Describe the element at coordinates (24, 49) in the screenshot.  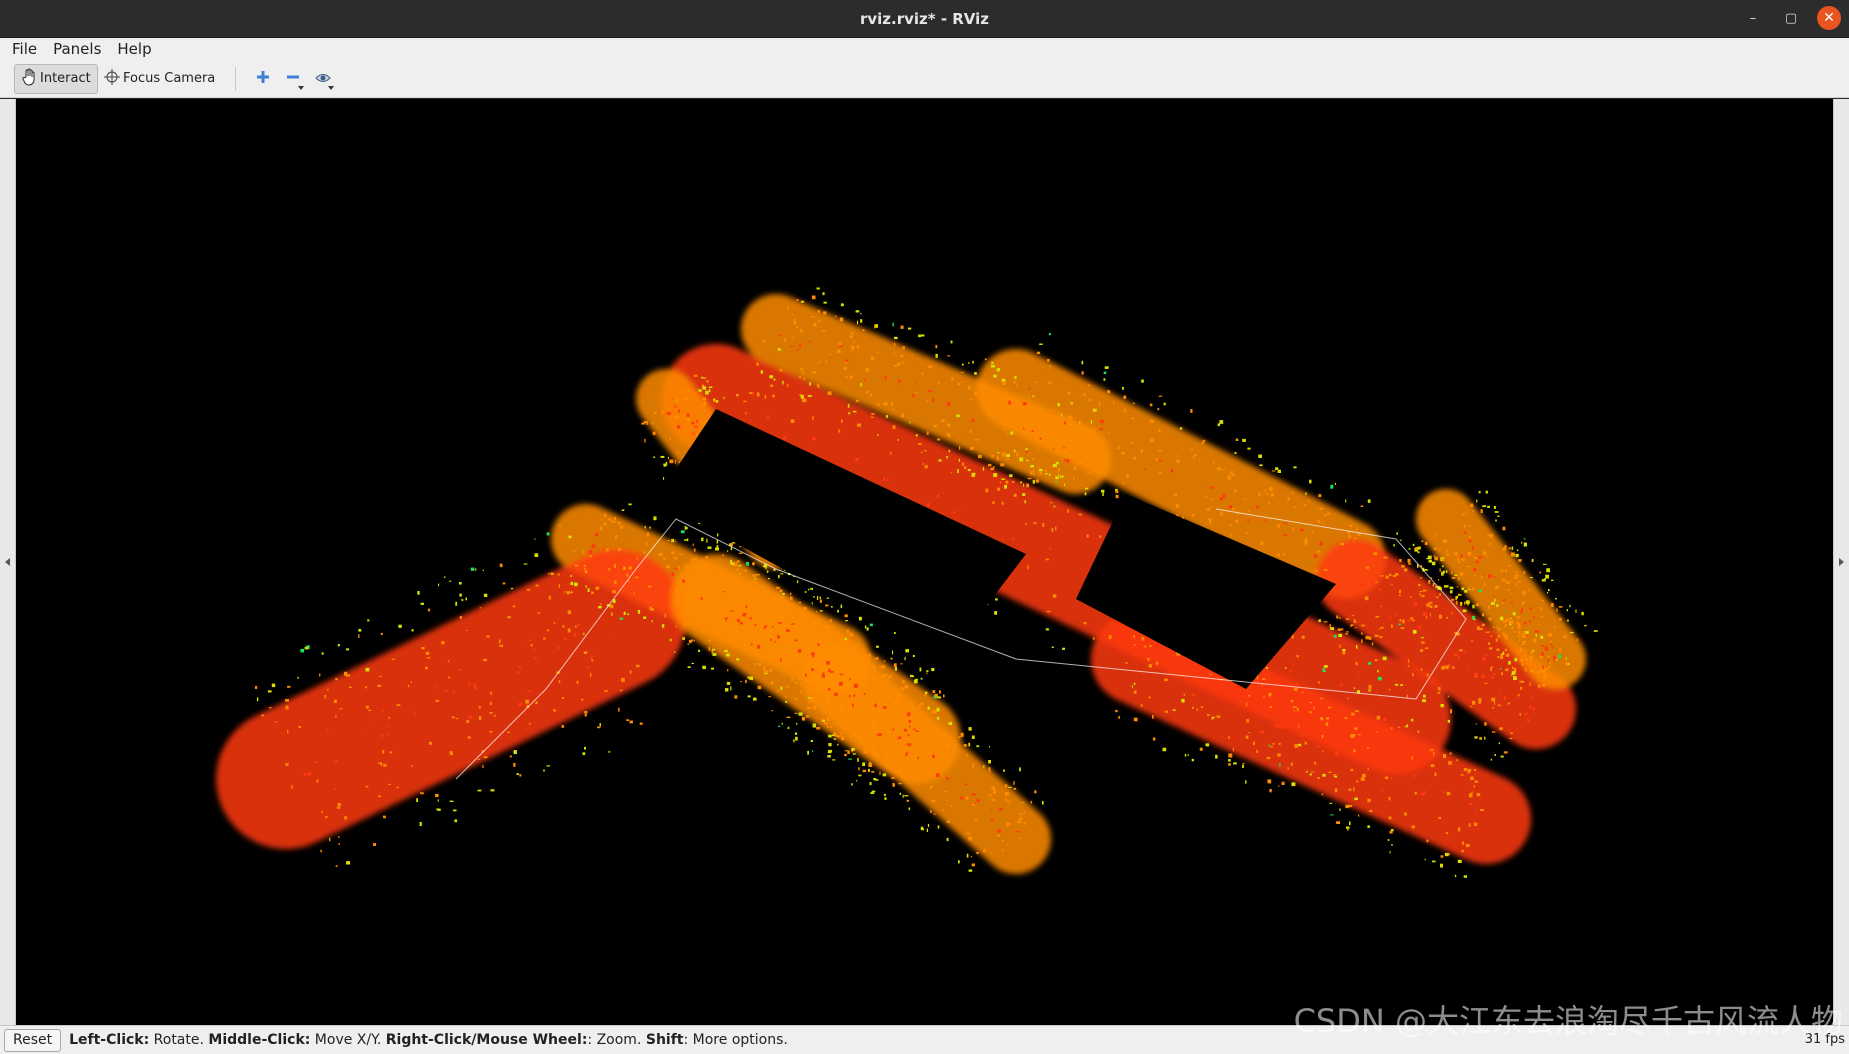
I see `menu-file: File` at that location.